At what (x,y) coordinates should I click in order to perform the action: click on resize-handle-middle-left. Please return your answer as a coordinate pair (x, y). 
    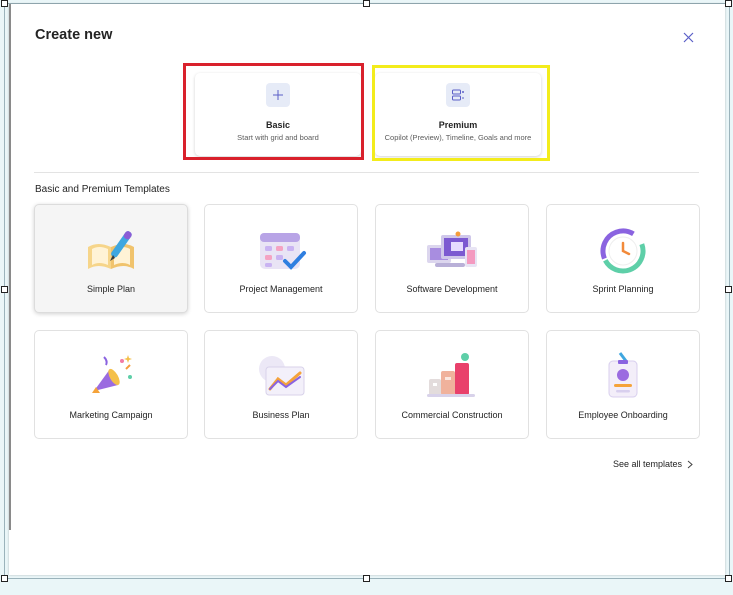
    Looking at the image, I should click on (4, 289).